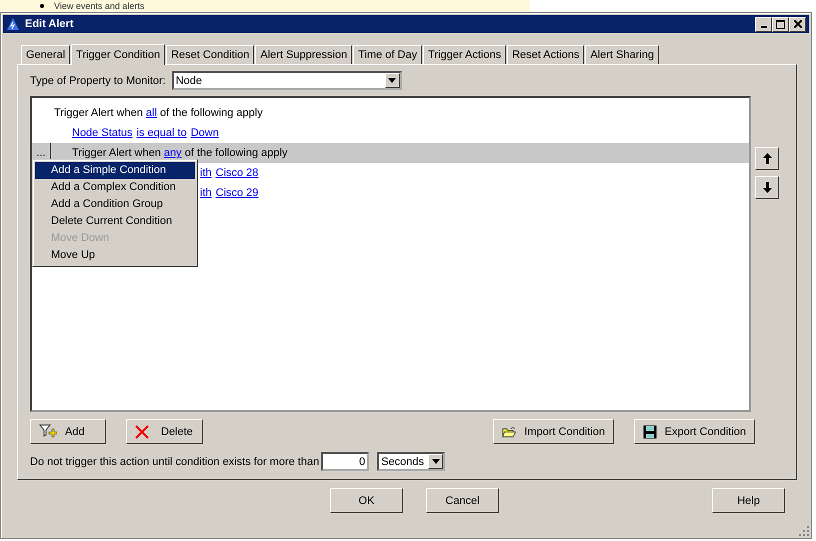  What do you see at coordinates (161, 133) in the screenshot?
I see `condition-link: is equal to` at bounding box center [161, 133].